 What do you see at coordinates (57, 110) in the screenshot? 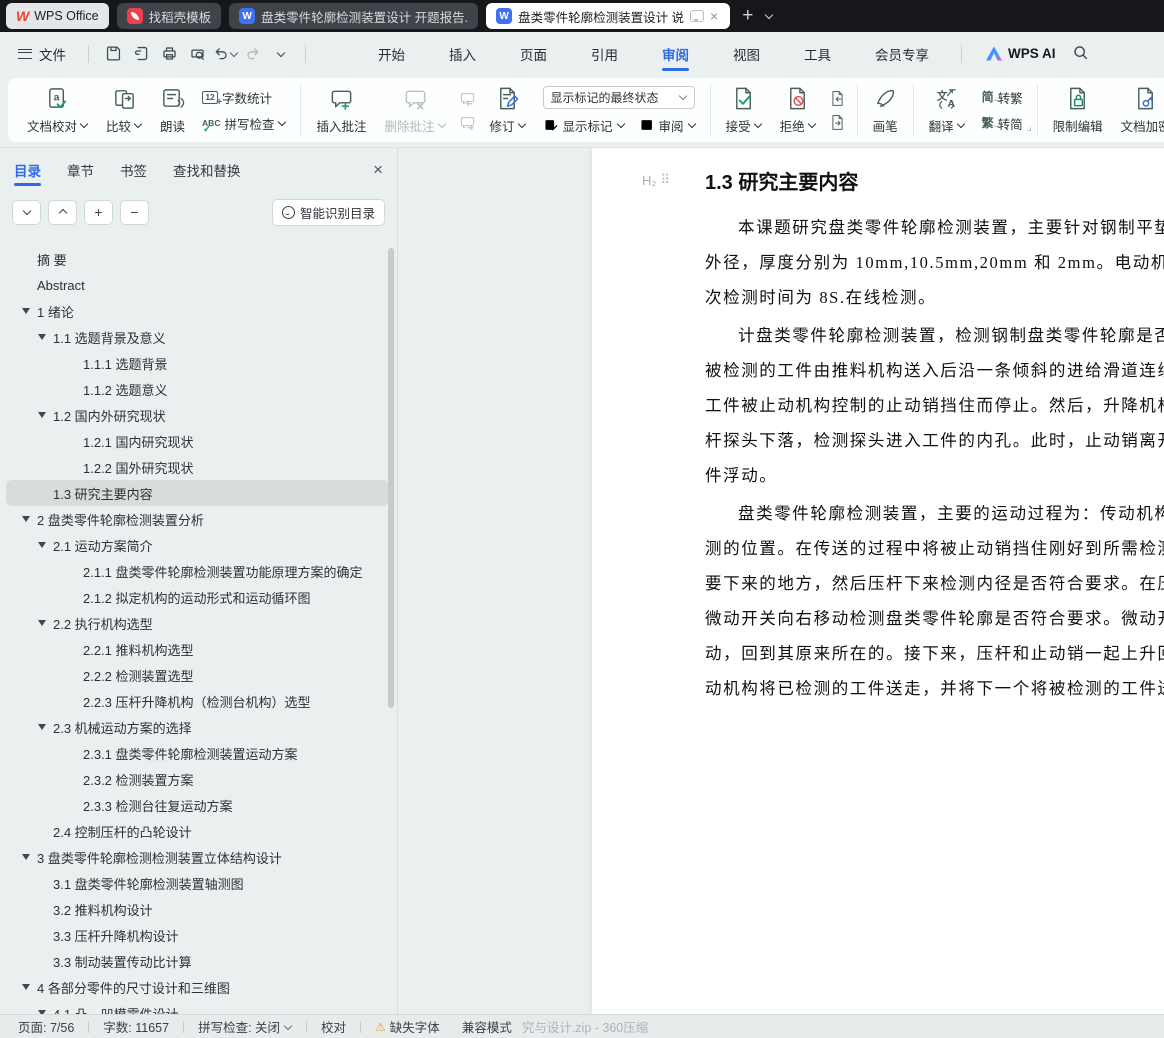
I see `doc-proofing-button: a 文档校对` at bounding box center [57, 110].